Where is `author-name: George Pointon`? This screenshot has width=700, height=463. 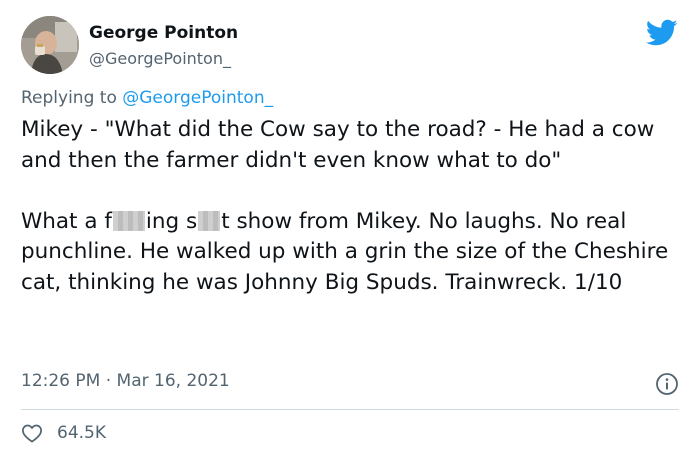 author-name: George Pointon is located at coordinates (163, 33).